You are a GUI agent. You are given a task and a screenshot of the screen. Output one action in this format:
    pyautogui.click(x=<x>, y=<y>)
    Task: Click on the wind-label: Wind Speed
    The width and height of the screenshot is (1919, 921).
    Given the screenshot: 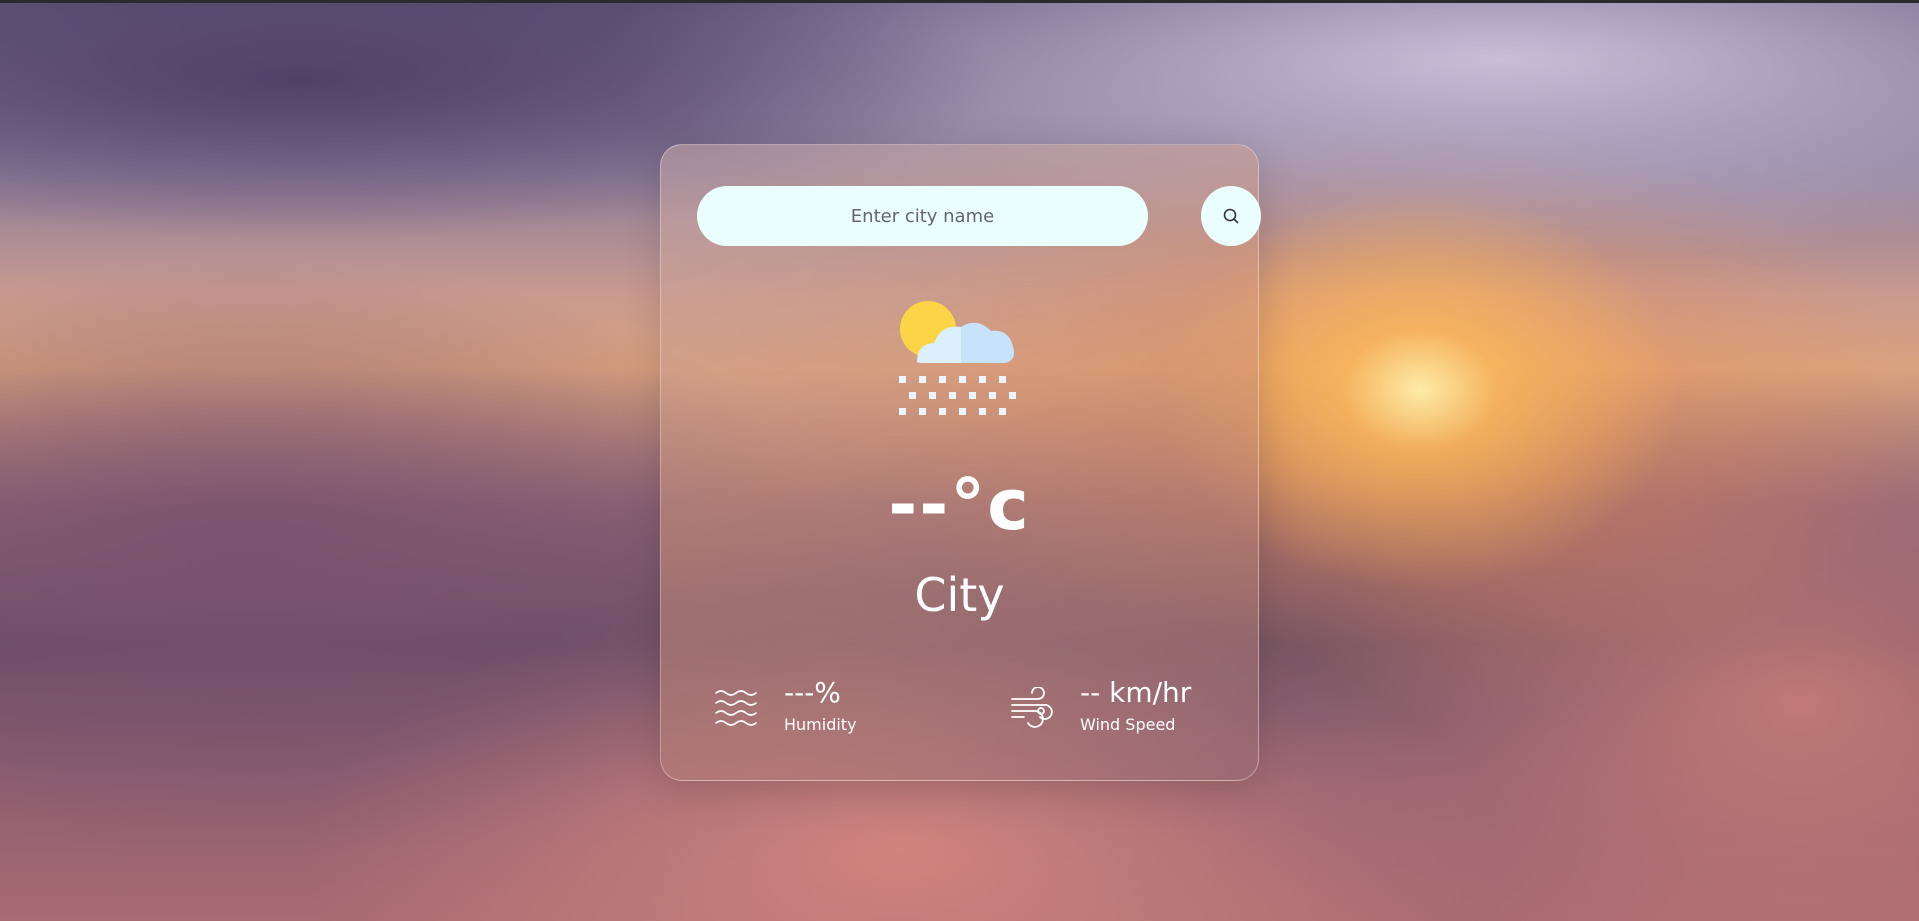 What is the action you would take?
    pyautogui.click(x=1128, y=724)
    